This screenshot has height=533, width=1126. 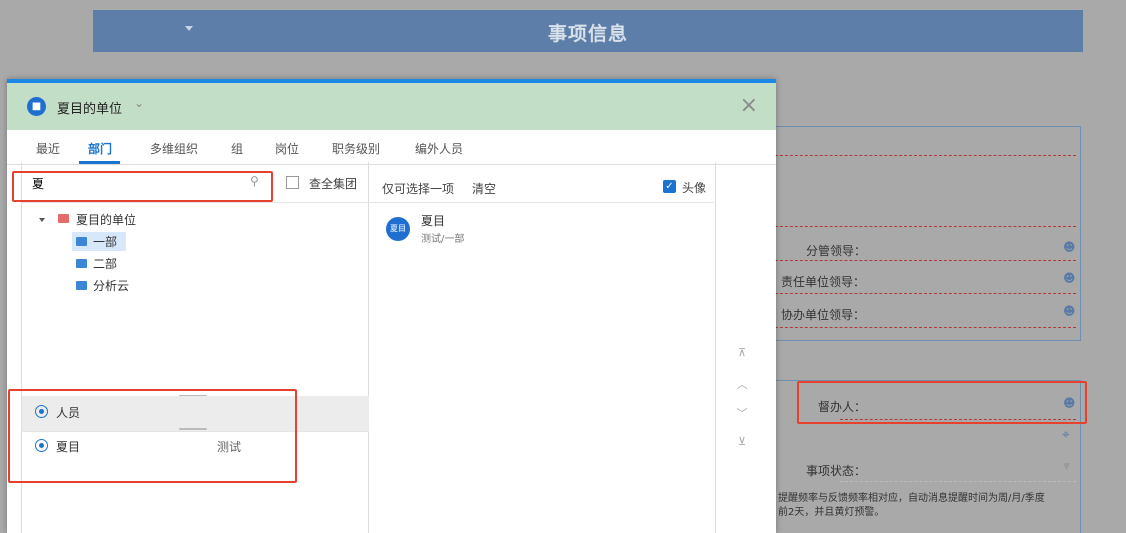 What do you see at coordinates (105, 241) in the screenshot?
I see `tree-item-one-dept: 一部` at bounding box center [105, 241].